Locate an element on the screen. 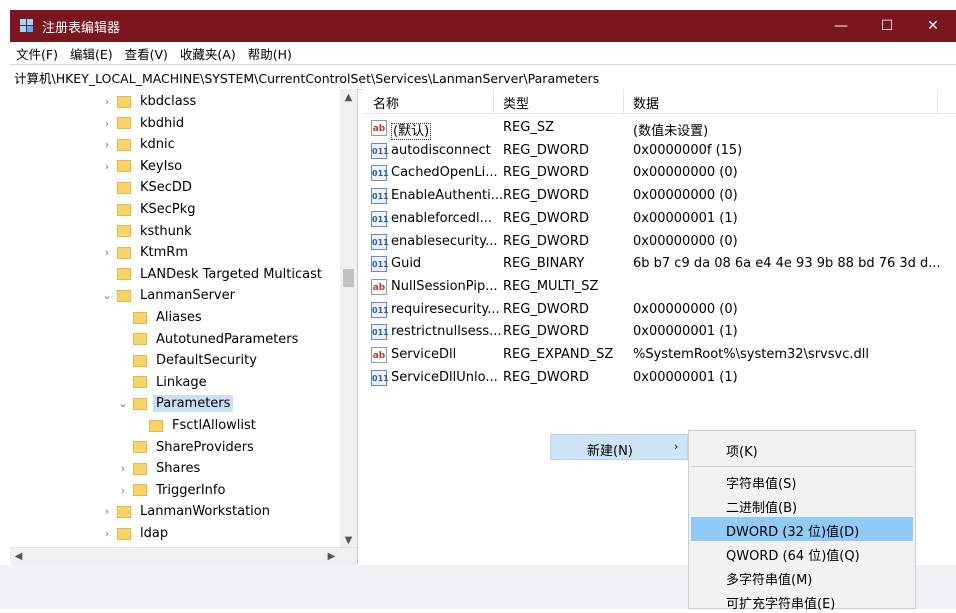 The image size is (956, 613). column-data: 数据 is located at coordinates (646, 102).